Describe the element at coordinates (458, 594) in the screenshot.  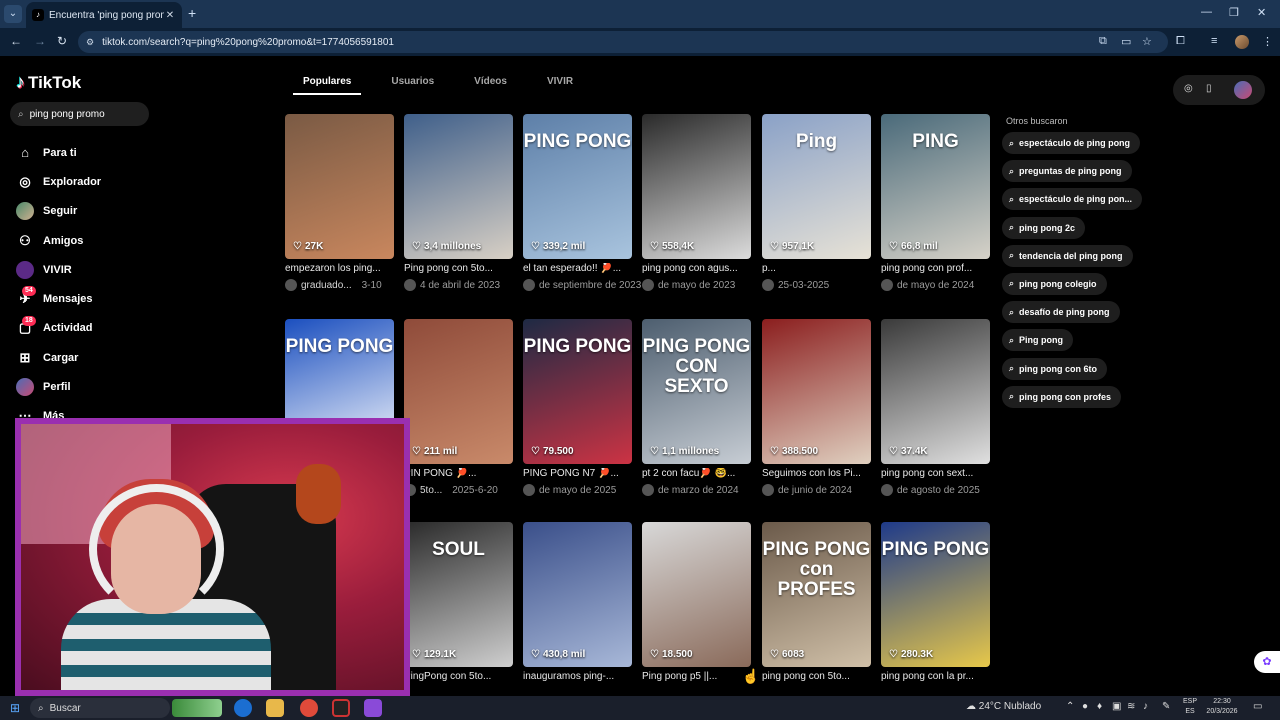
I see `video-thumbnail: SOUL ♡ 129.1K` at that location.